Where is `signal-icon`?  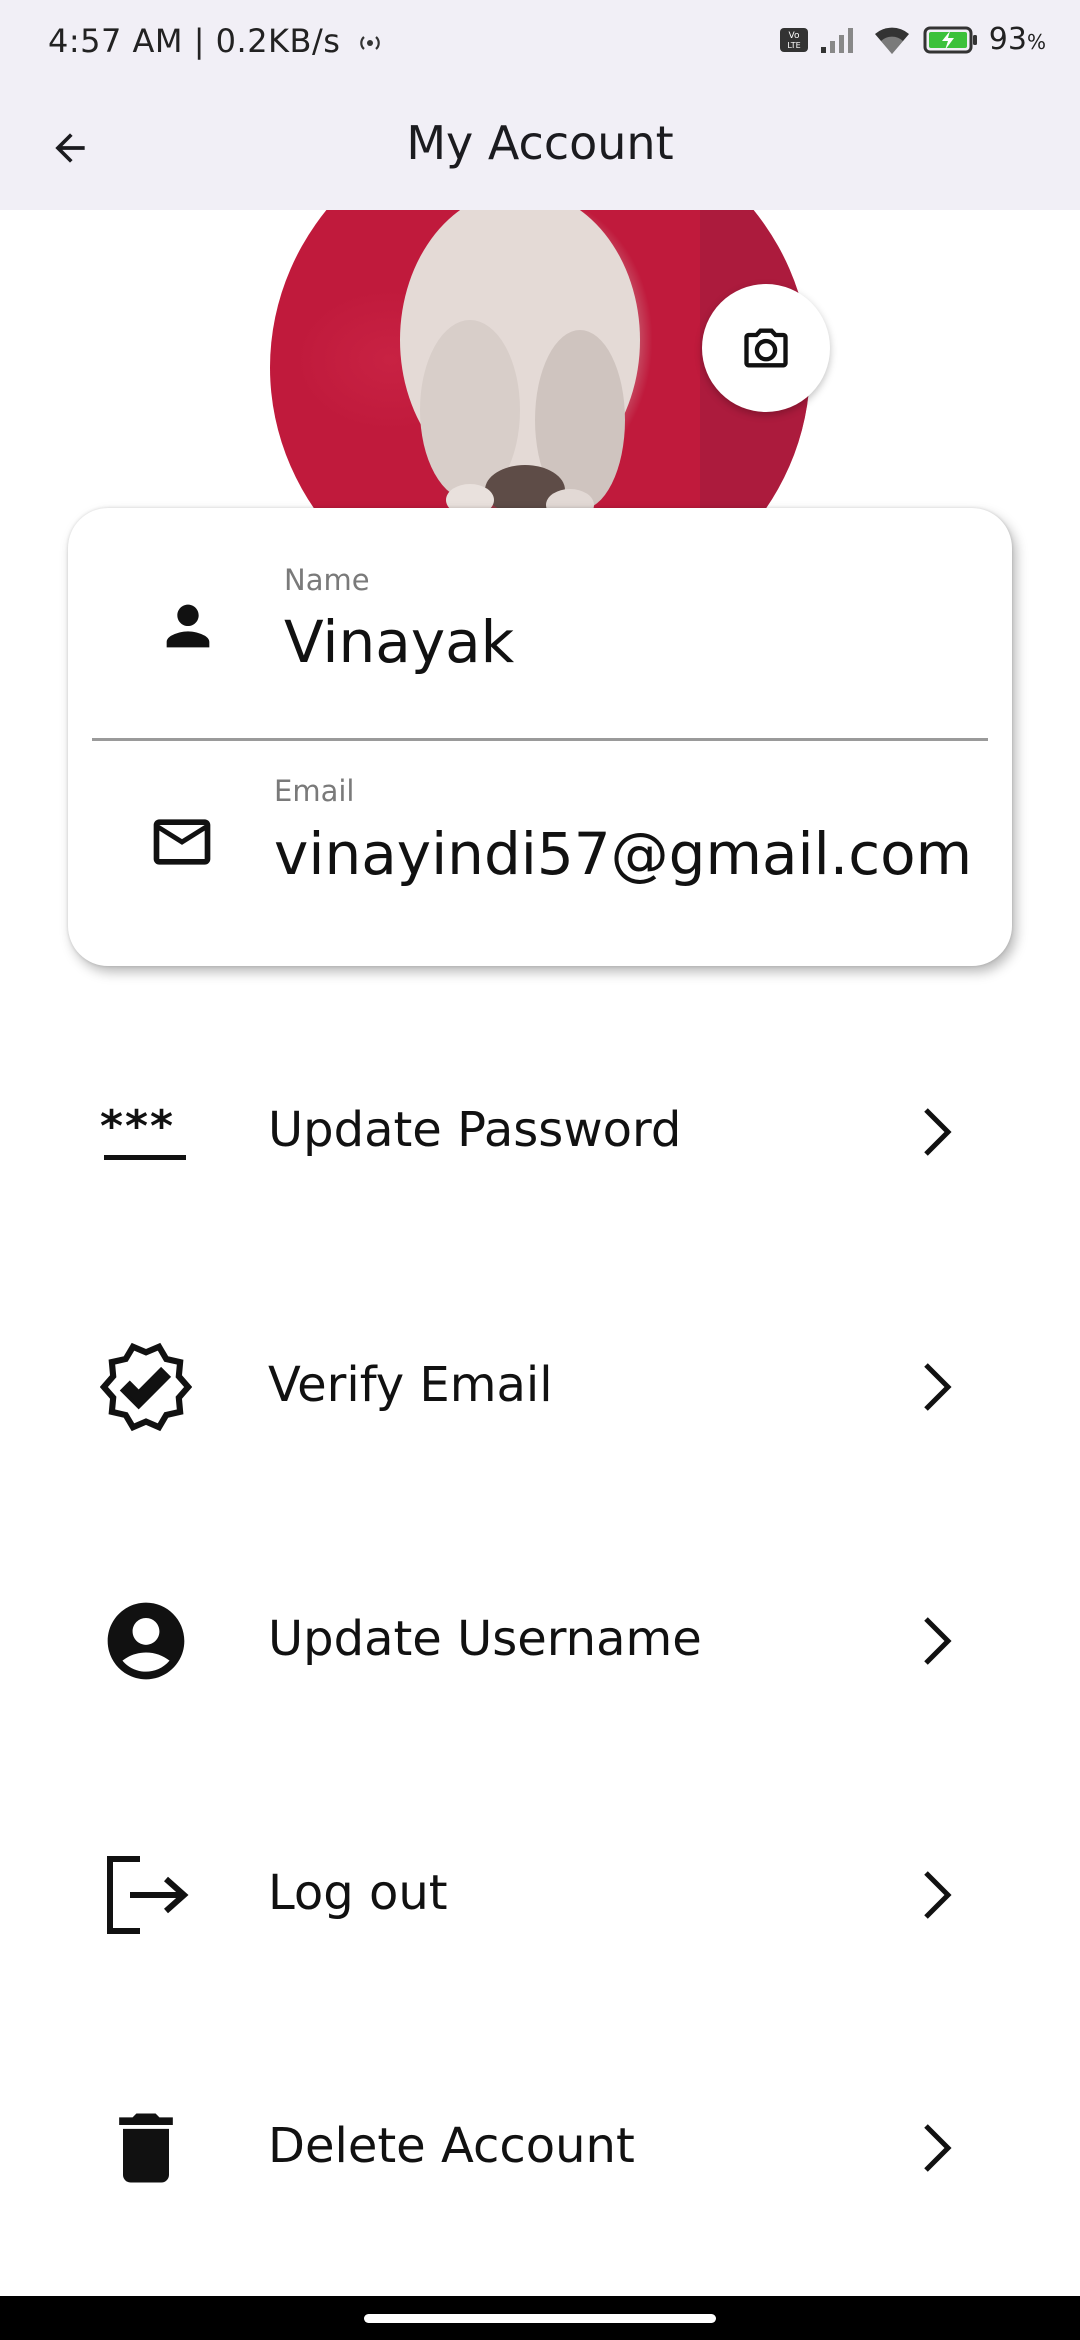 signal-icon is located at coordinates (836, 40).